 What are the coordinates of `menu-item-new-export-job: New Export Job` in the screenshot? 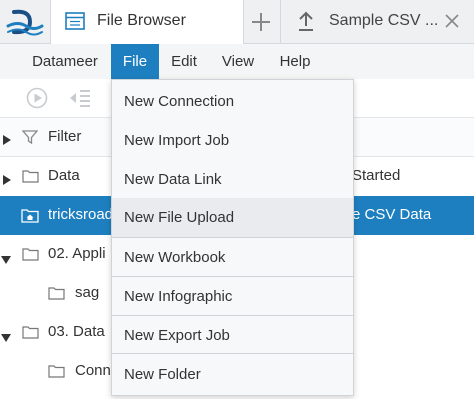 It's located at (232, 335).